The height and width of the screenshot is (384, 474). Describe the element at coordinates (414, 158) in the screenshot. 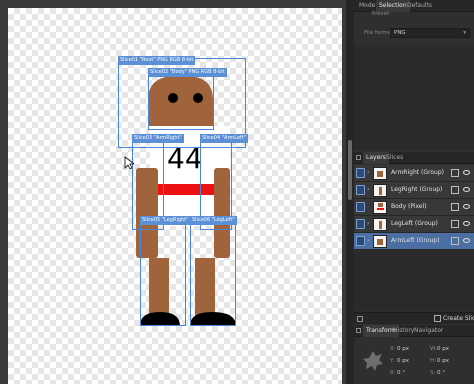

I see `layers-tabbar: Layers Slices` at that location.